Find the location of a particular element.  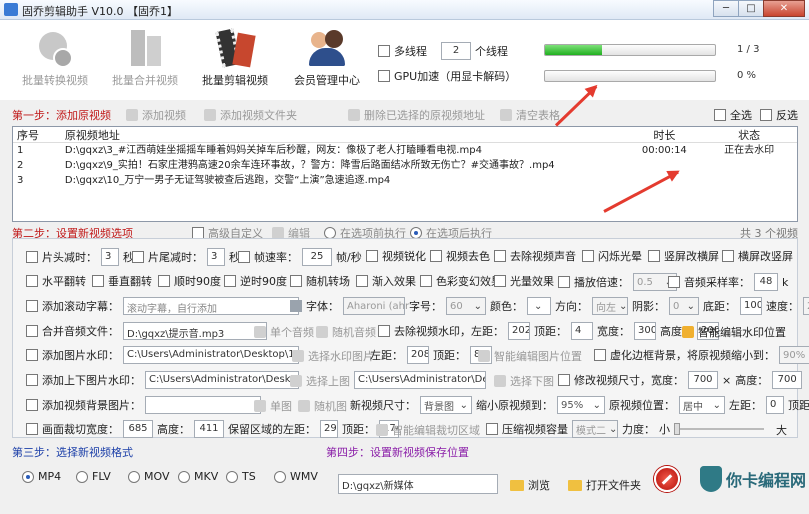

single-audio-button: 单个音频 is located at coordinates (284, 332).